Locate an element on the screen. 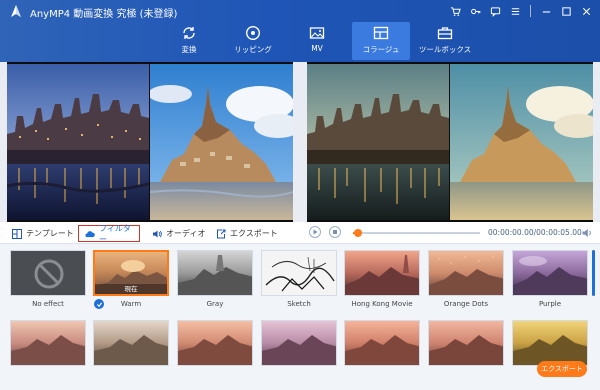  feedback-icon is located at coordinates (495, 11).